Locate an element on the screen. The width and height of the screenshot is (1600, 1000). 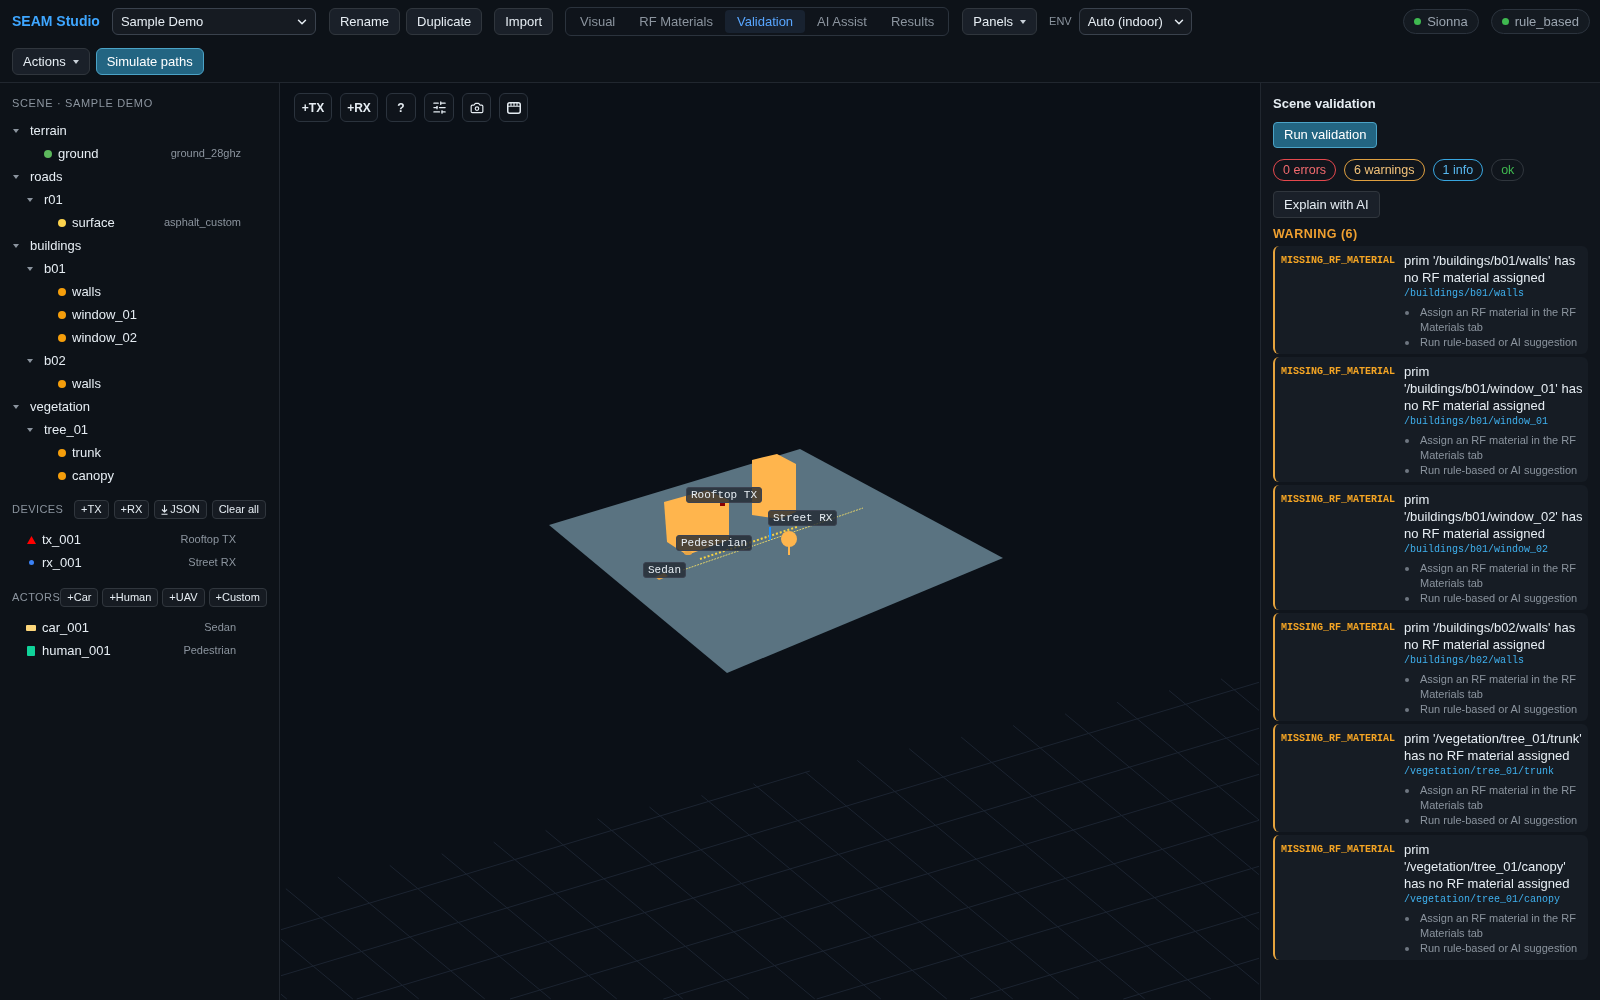
env-label: ENV is located at coordinates (1060, 22).